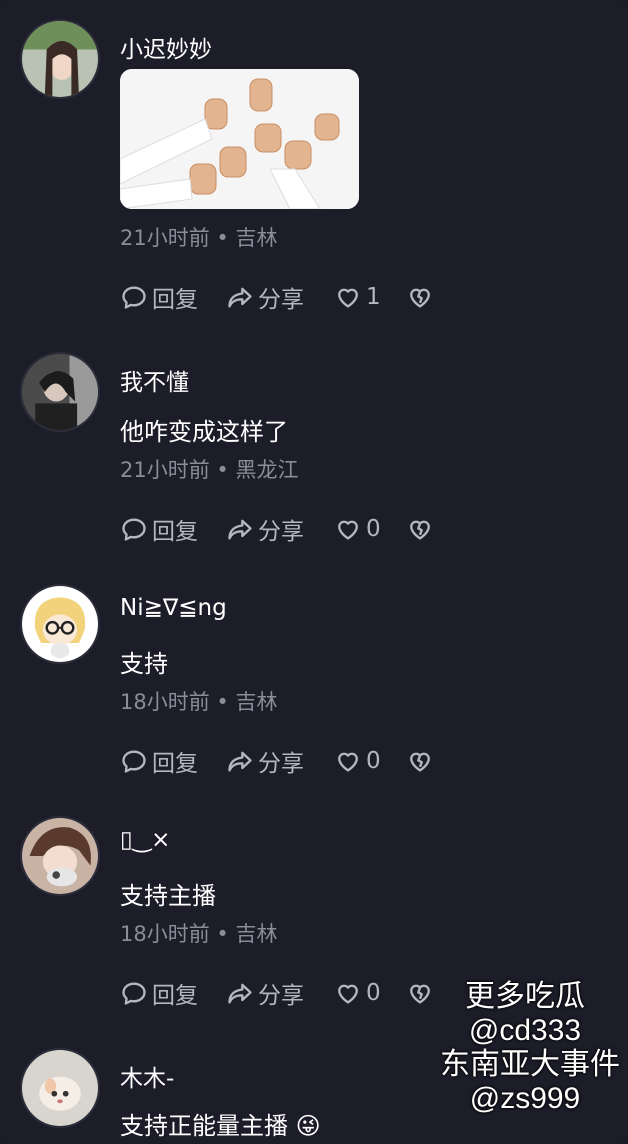 This screenshot has height=1144, width=628. What do you see at coordinates (220, 1126) in the screenshot?
I see `comment-text: 支持正能量主播 😜` at bounding box center [220, 1126].